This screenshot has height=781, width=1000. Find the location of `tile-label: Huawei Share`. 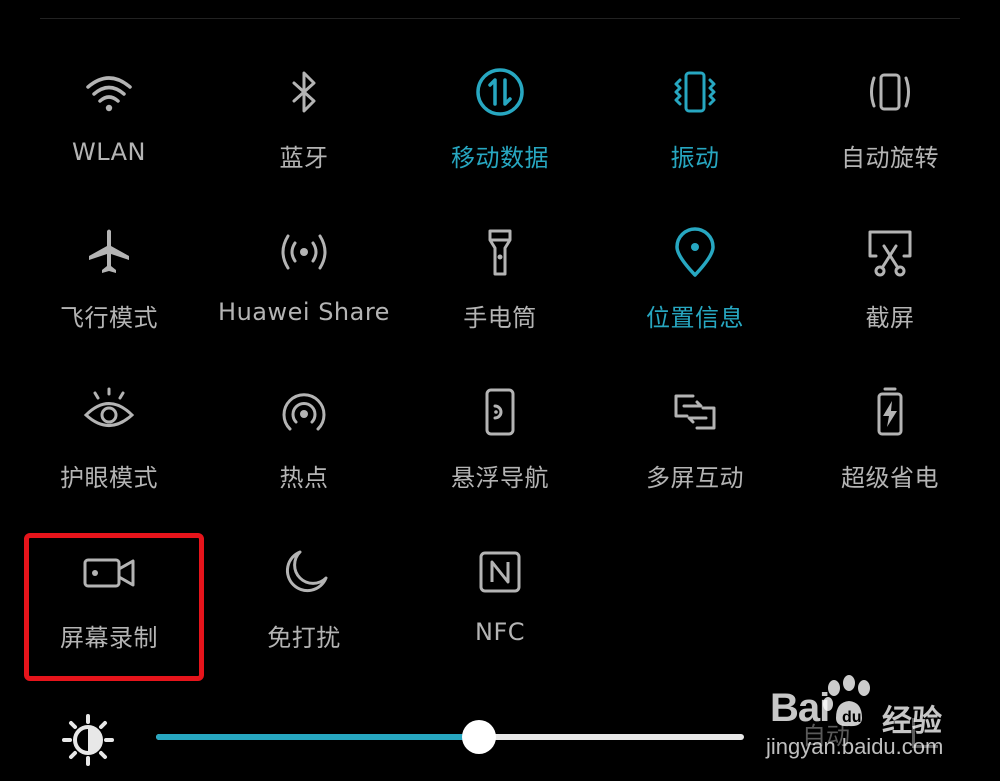

tile-label: Huawei Share is located at coordinates (304, 312).